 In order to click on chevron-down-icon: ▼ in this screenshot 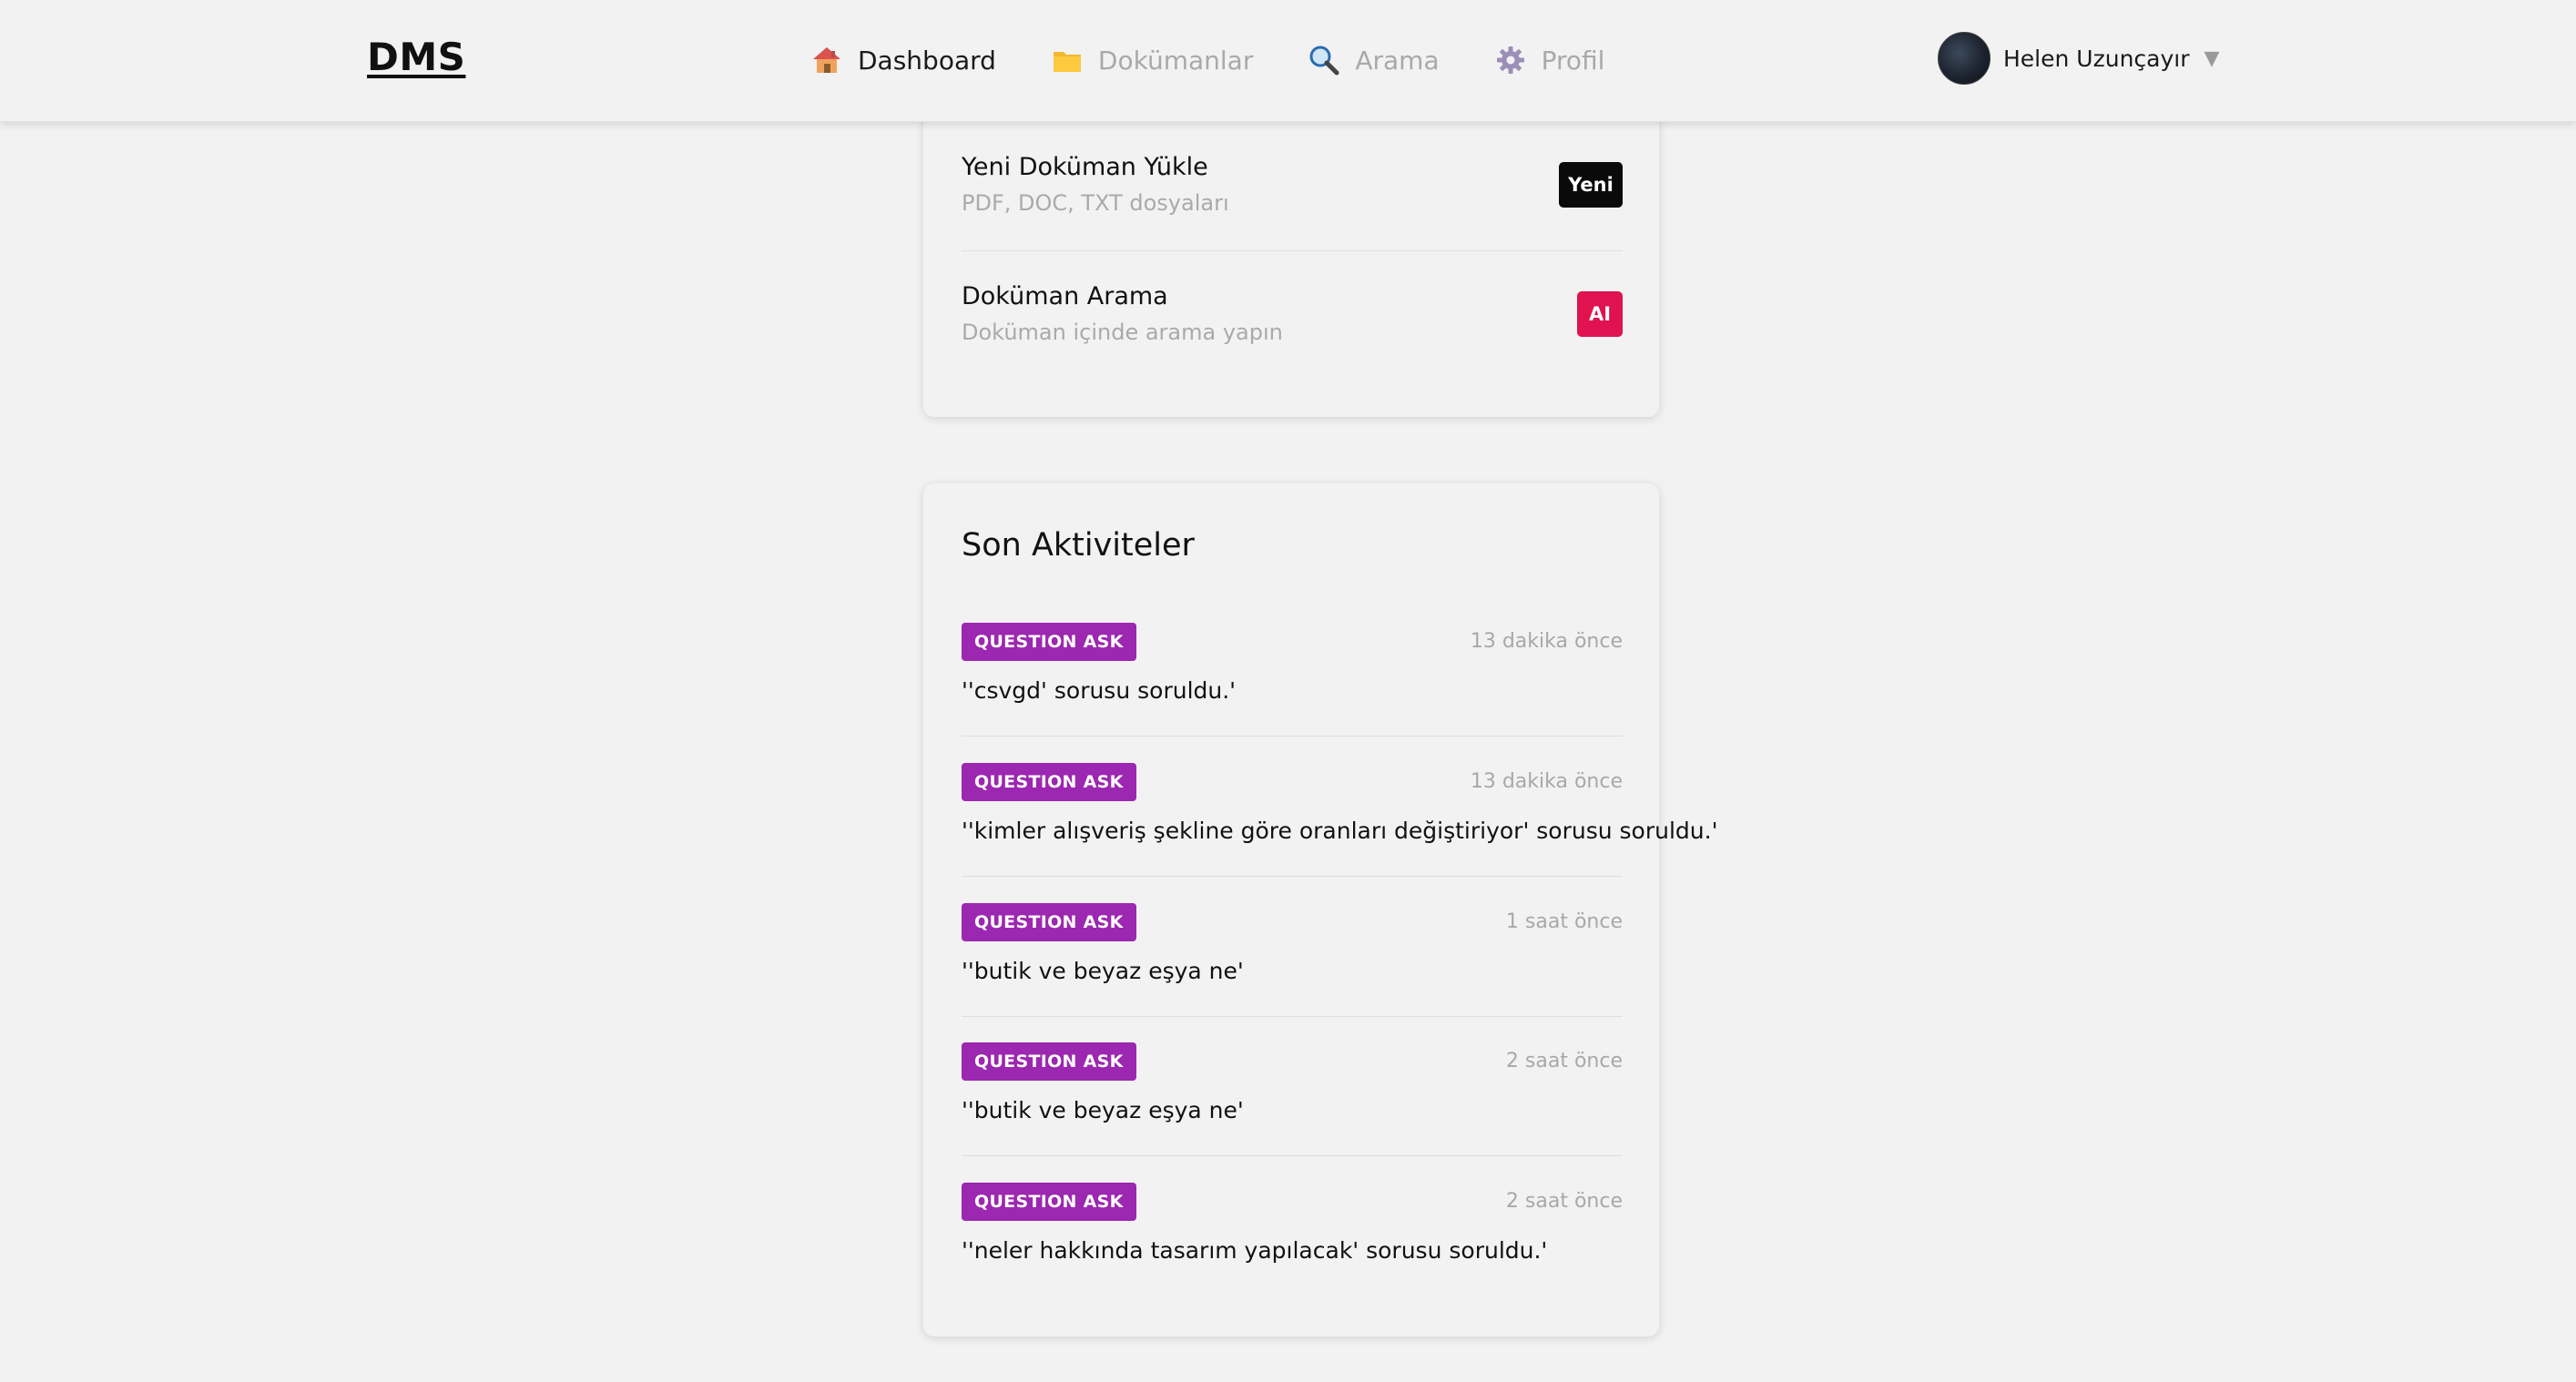, I will do `click(2212, 58)`.